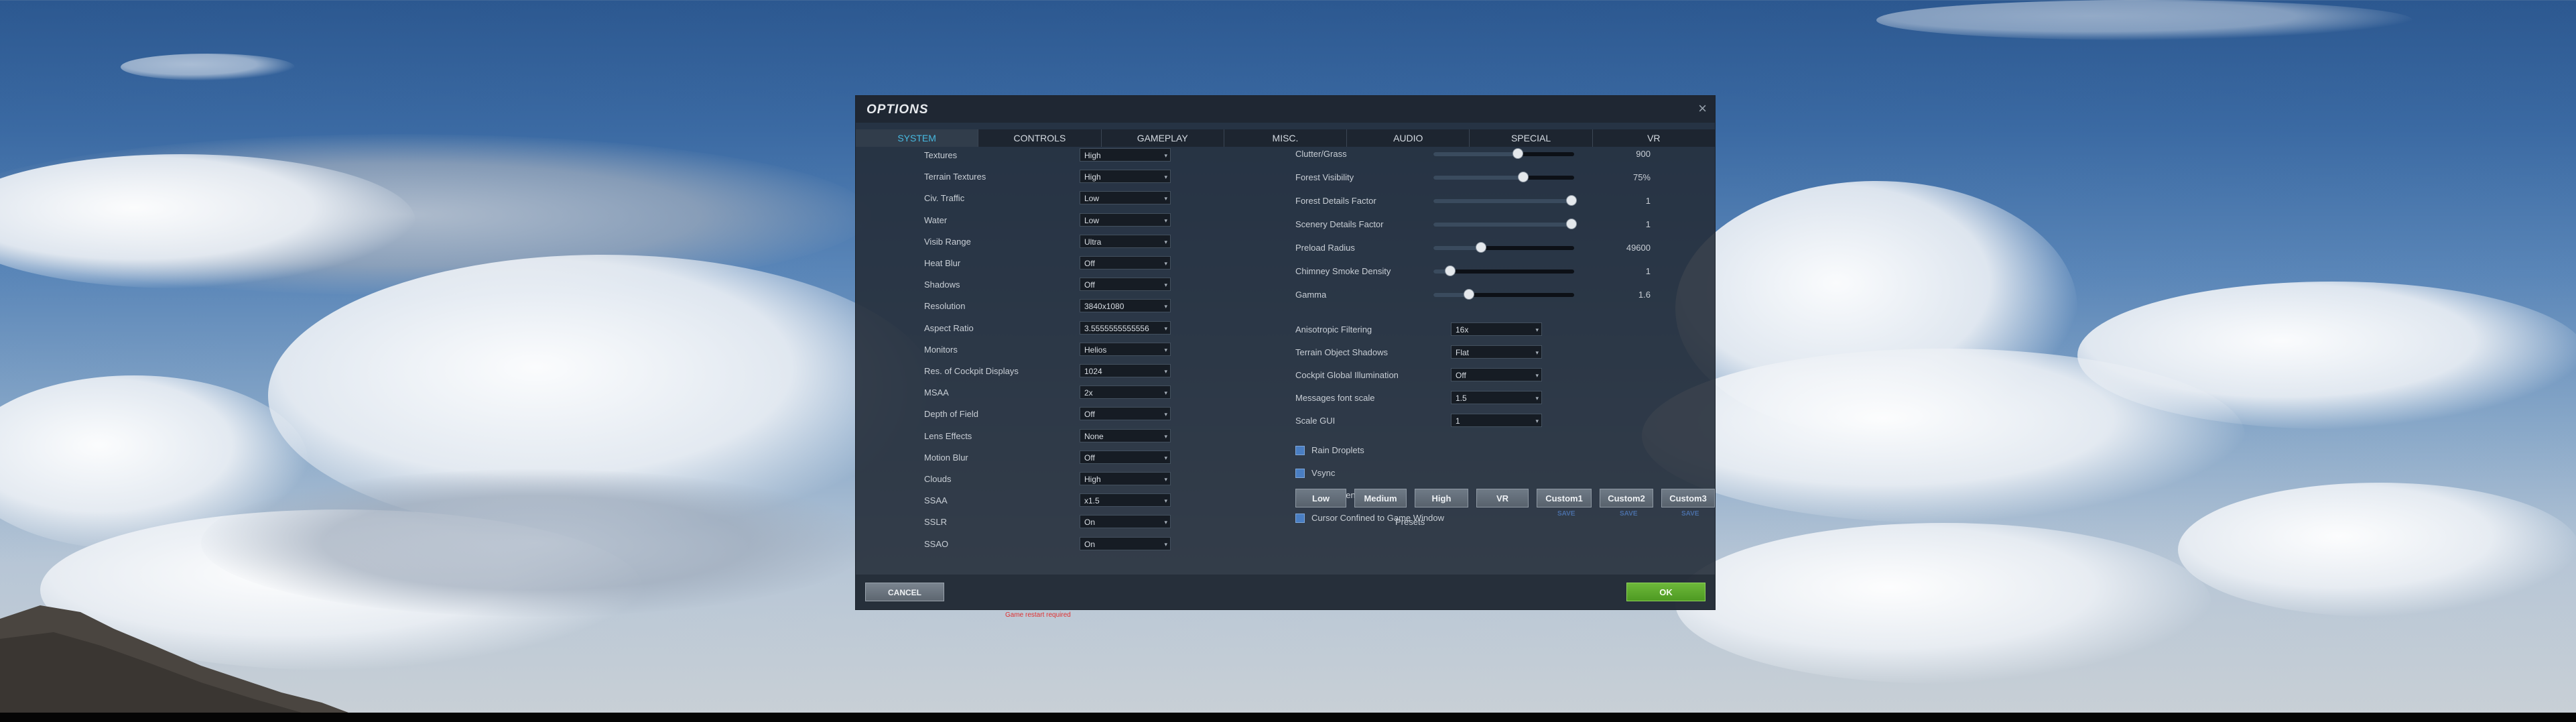  I want to click on restart-required-note: Game restart required, so click(1038, 615).